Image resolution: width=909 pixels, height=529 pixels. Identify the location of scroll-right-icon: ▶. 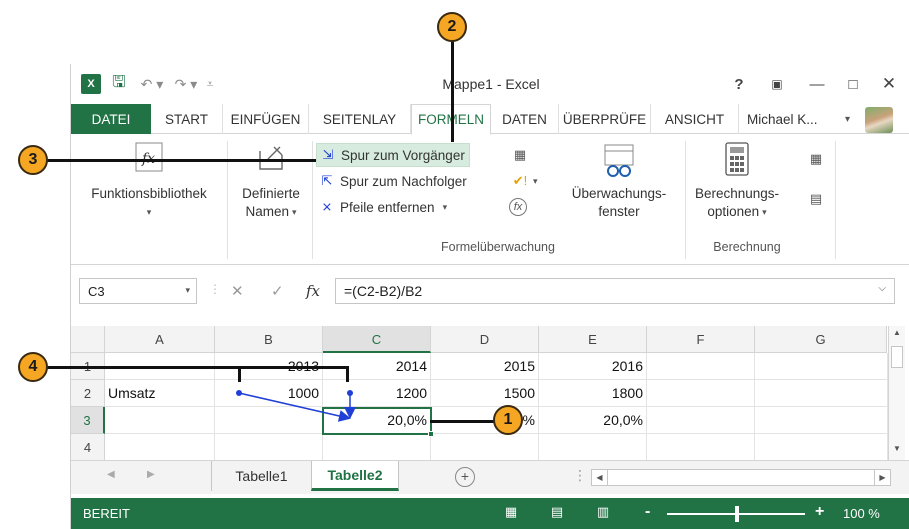
(882, 477).